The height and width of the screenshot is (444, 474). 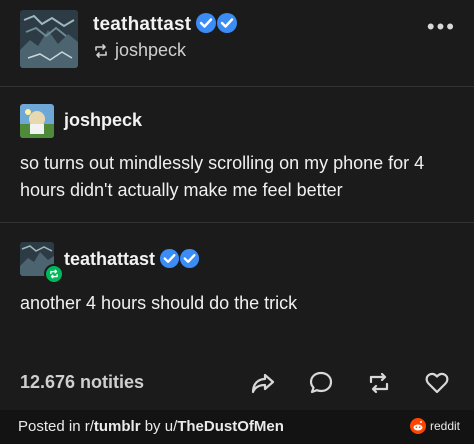 What do you see at coordinates (54, 274) in the screenshot?
I see `reblog-badge-icon` at bounding box center [54, 274].